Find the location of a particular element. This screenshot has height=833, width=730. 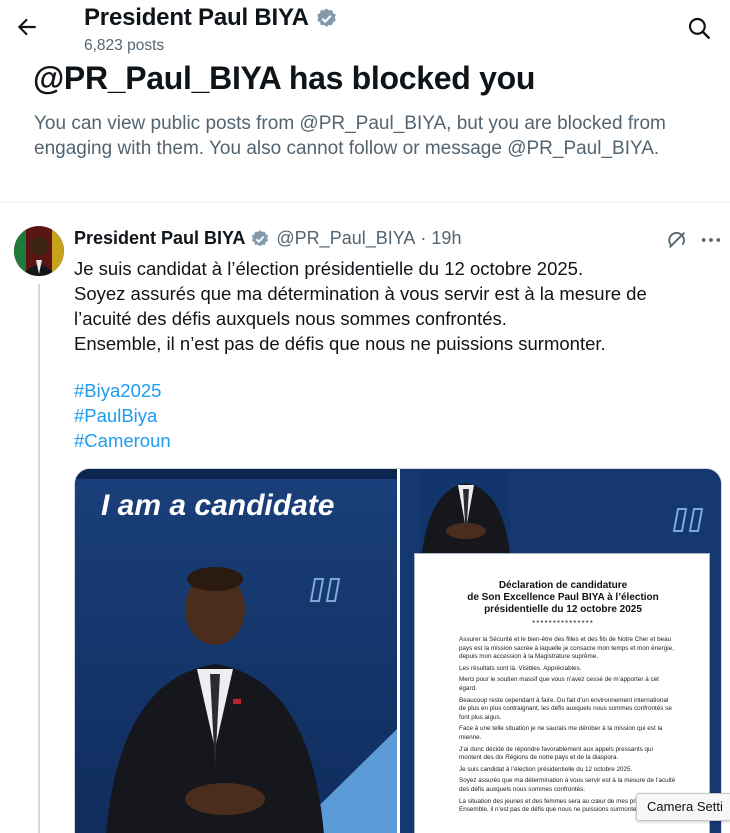

more-button is located at coordinates (711, 240).